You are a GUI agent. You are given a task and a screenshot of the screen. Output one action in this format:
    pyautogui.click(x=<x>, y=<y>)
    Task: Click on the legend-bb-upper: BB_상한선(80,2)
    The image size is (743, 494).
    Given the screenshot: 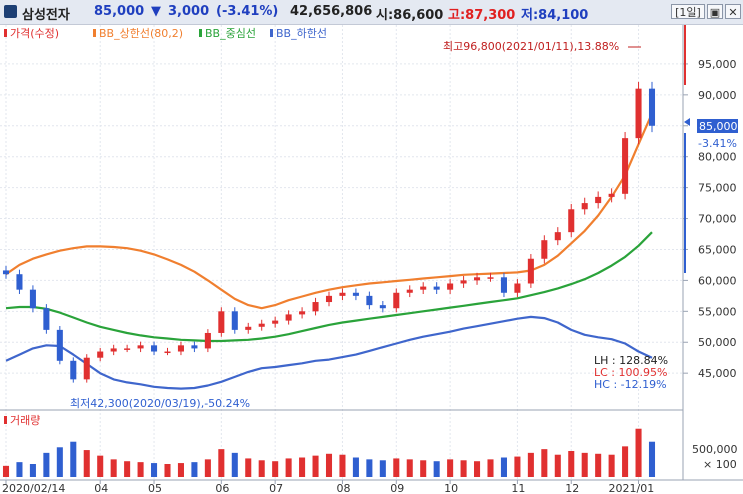 What is the action you would take?
    pyautogui.click(x=141, y=33)
    